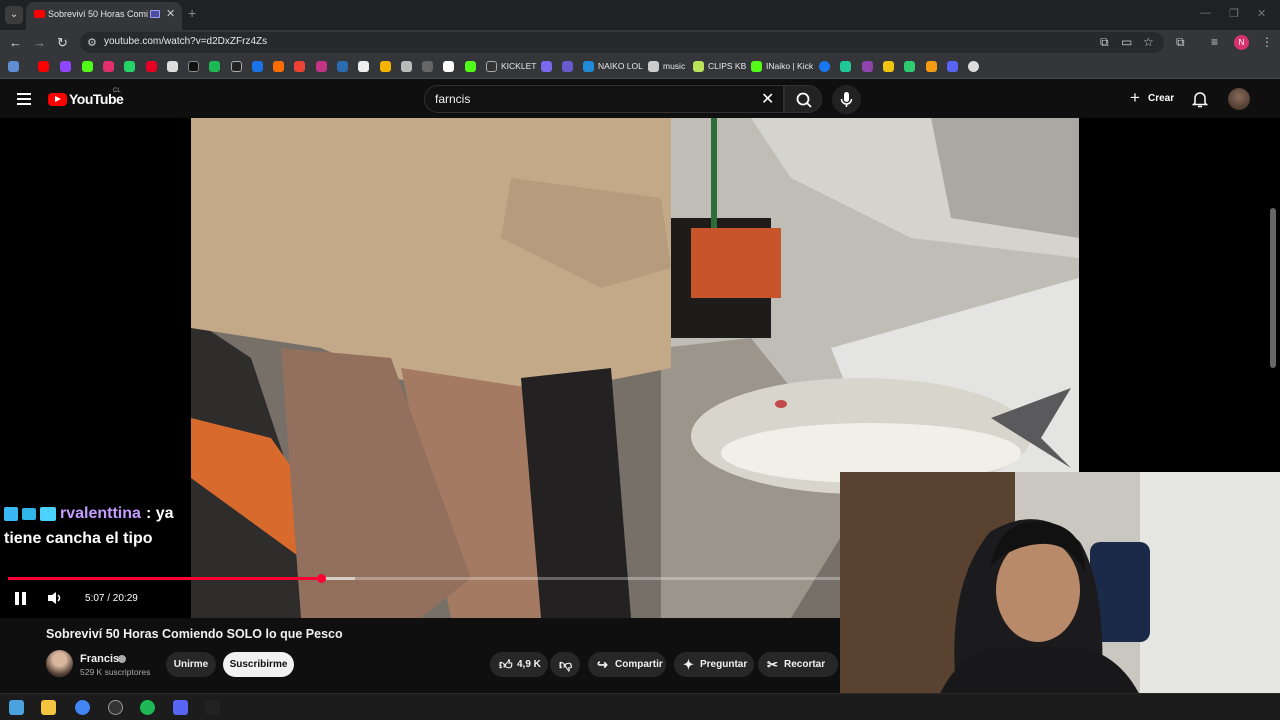 The width and height of the screenshot is (1280, 720). I want to click on volume-icon, so click(55, 598).